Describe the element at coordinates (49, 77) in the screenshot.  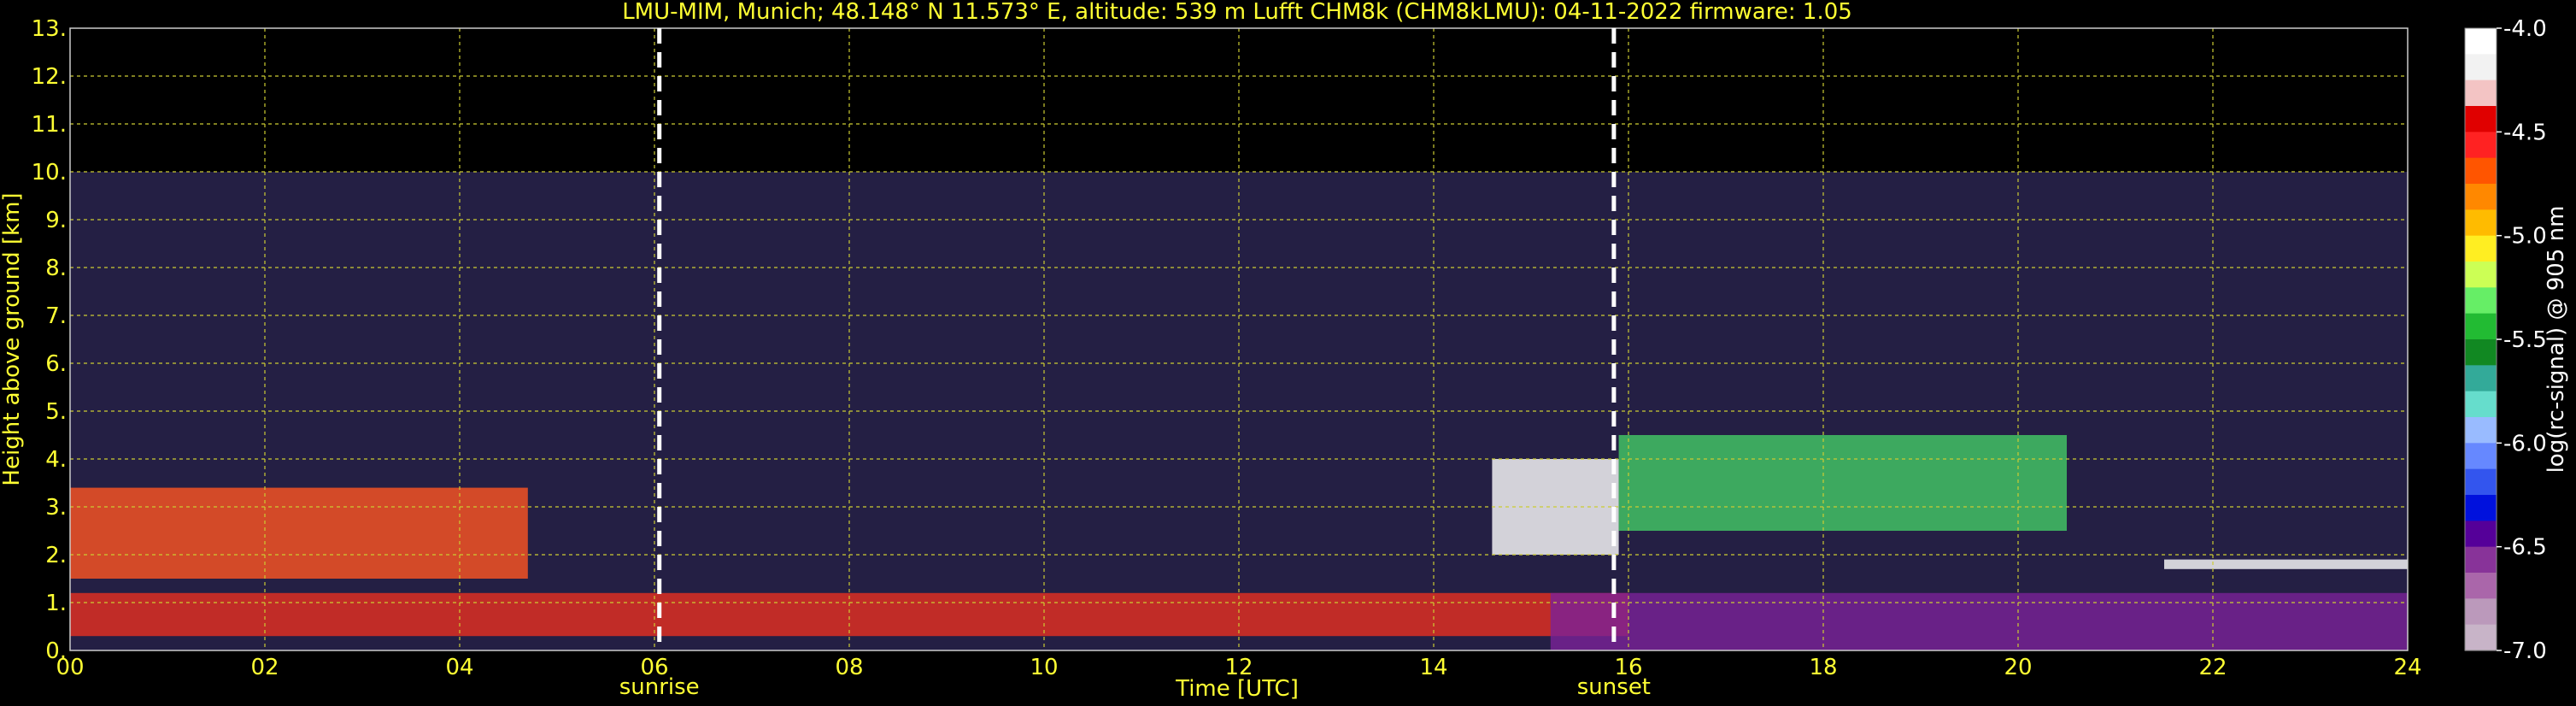
I see `y-tick-label: 12.` at that location.